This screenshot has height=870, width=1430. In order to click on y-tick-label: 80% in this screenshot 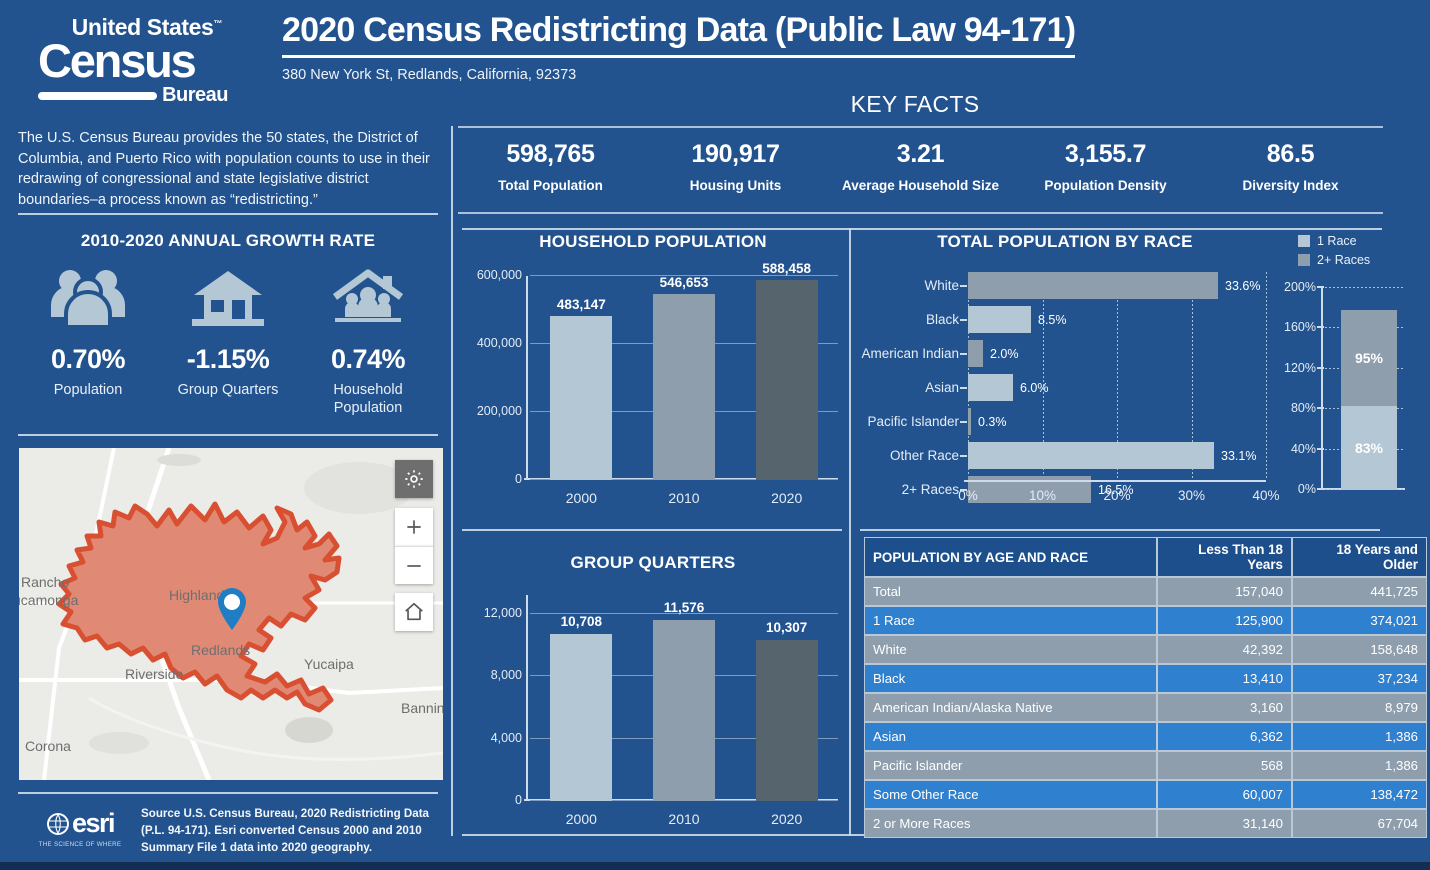, I will do `click(1303, 408)`.